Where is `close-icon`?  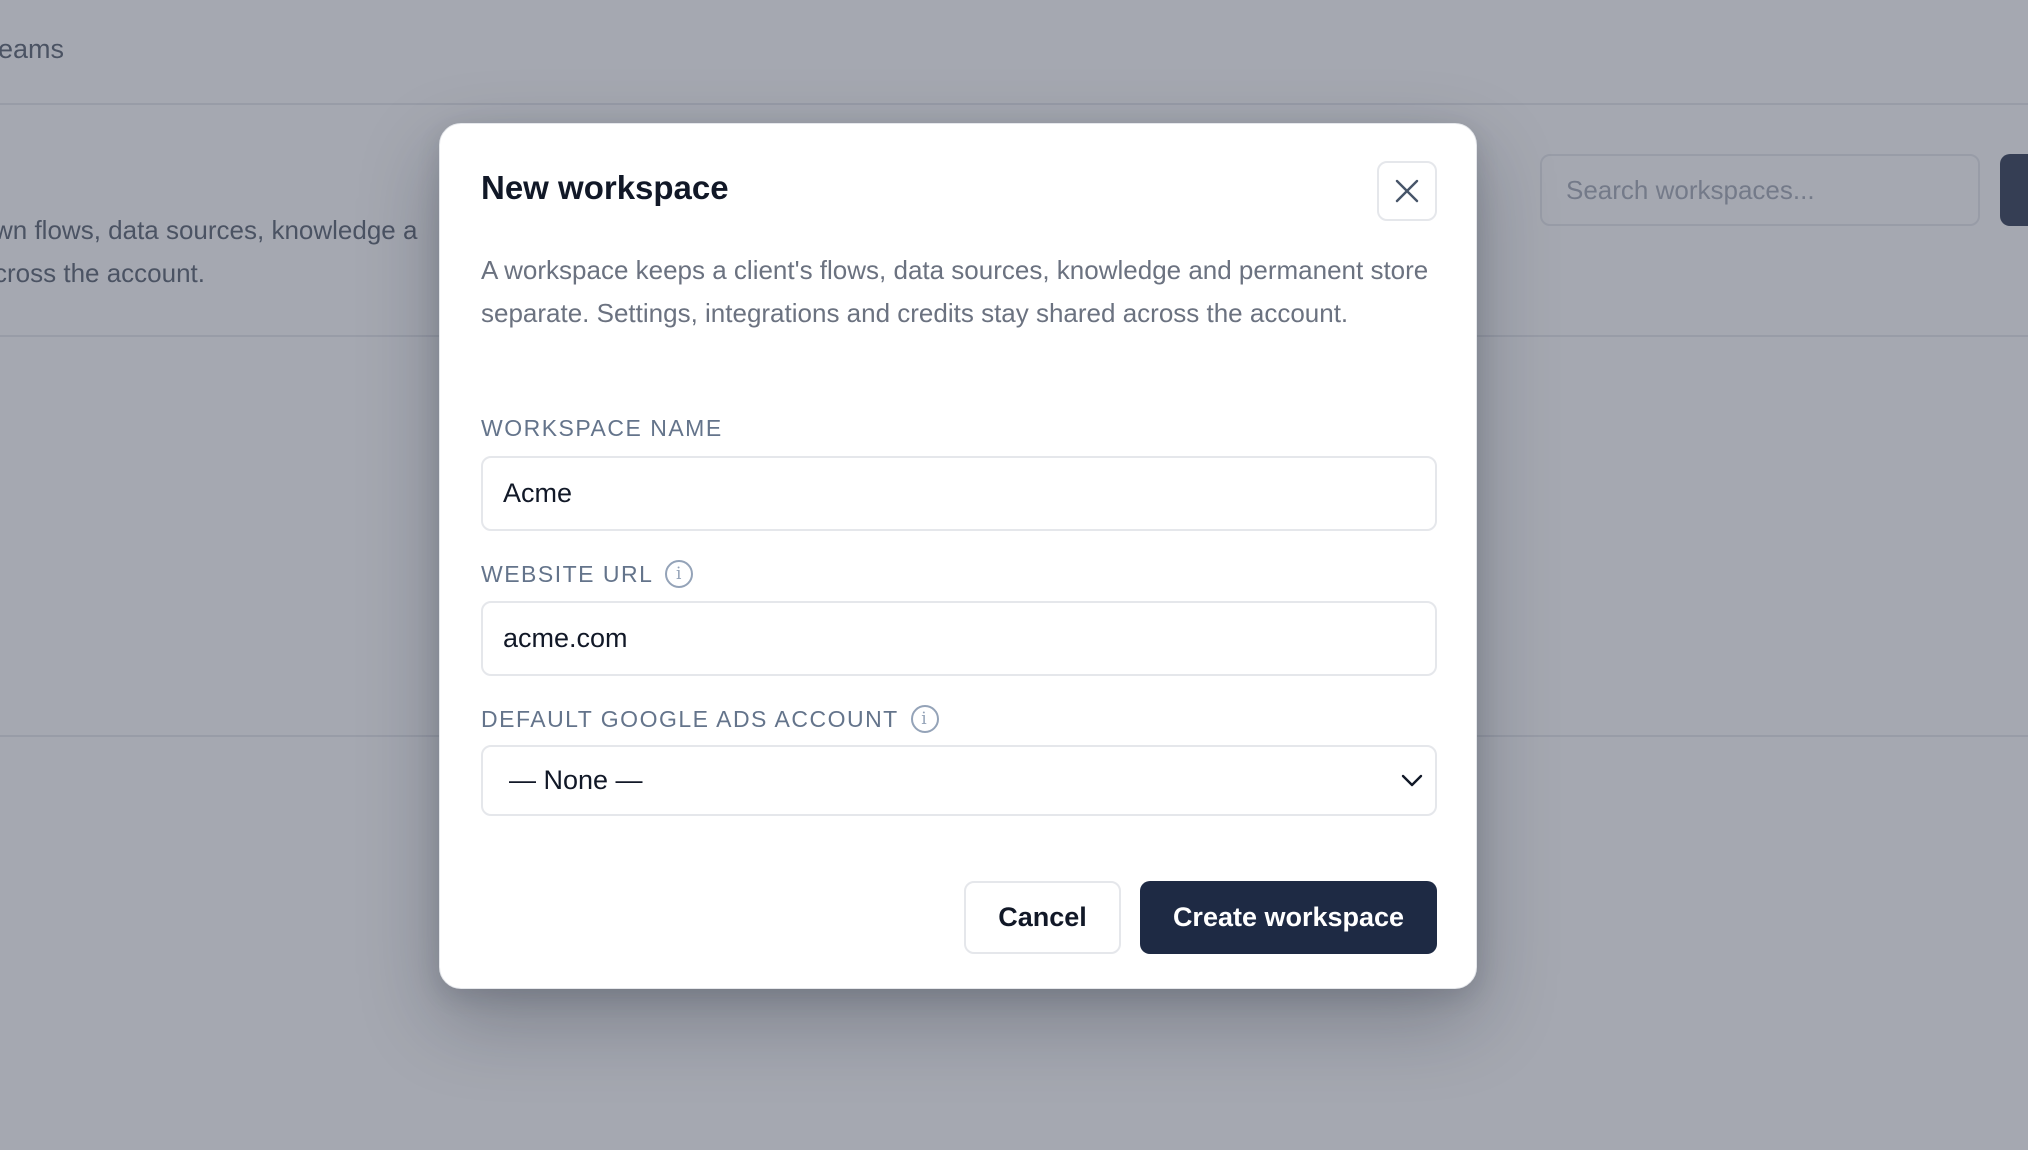
close-icon is located at coordinates (1407, 191).